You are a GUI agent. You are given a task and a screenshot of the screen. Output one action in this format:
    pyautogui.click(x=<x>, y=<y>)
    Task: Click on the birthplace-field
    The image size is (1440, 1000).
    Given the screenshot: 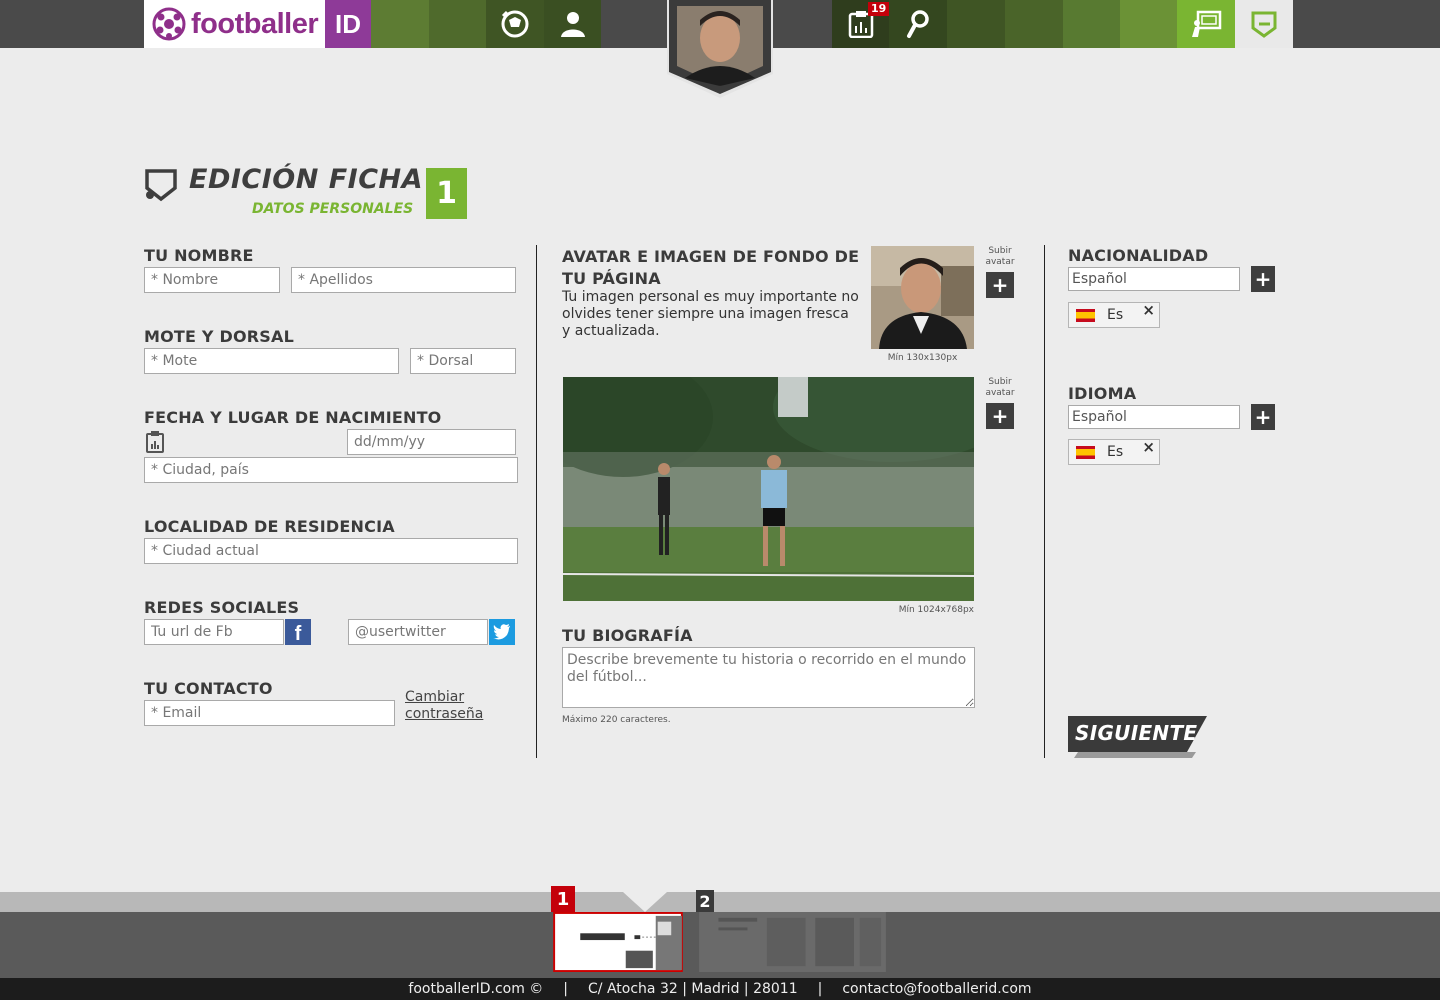 What is the action you would take?
    pyautogui.click(x=331, y=470)
    